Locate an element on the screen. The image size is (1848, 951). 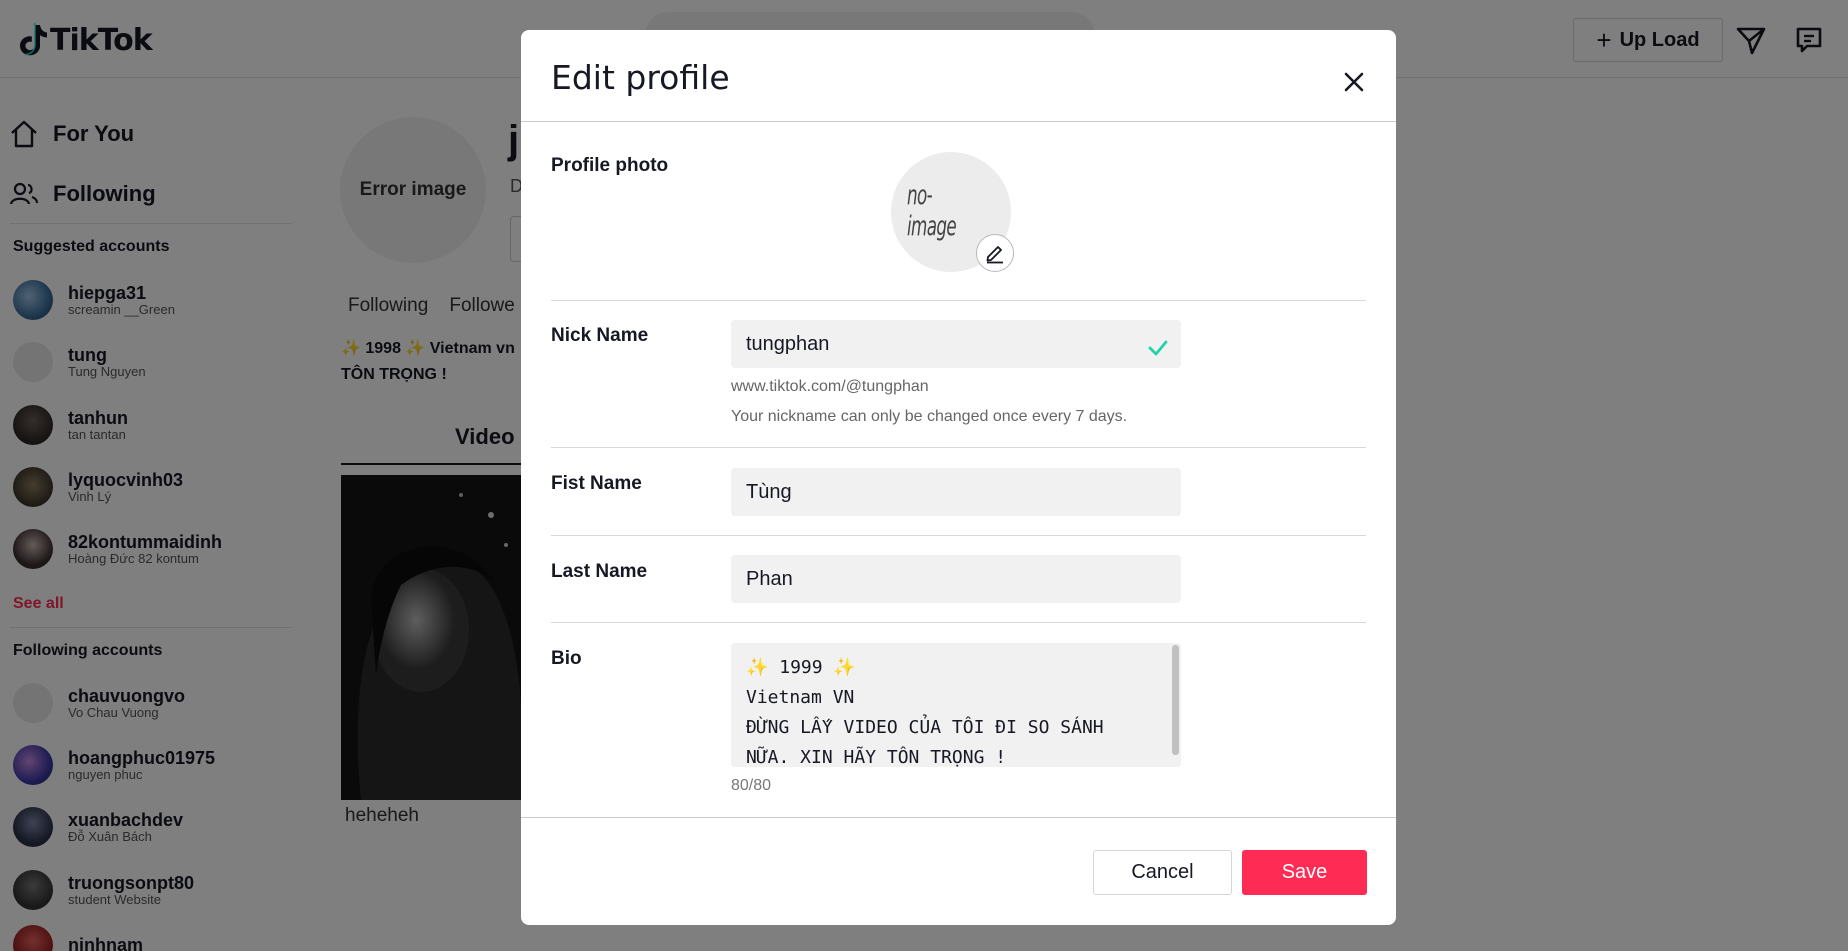
close-icon is located at coordinates (1354, 82).